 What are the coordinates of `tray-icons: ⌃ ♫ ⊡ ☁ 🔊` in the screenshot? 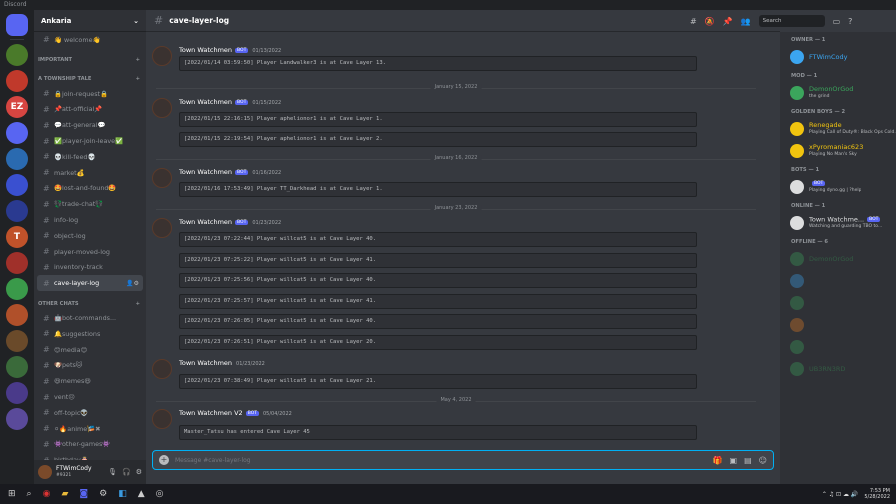 It's located at (840, 494).